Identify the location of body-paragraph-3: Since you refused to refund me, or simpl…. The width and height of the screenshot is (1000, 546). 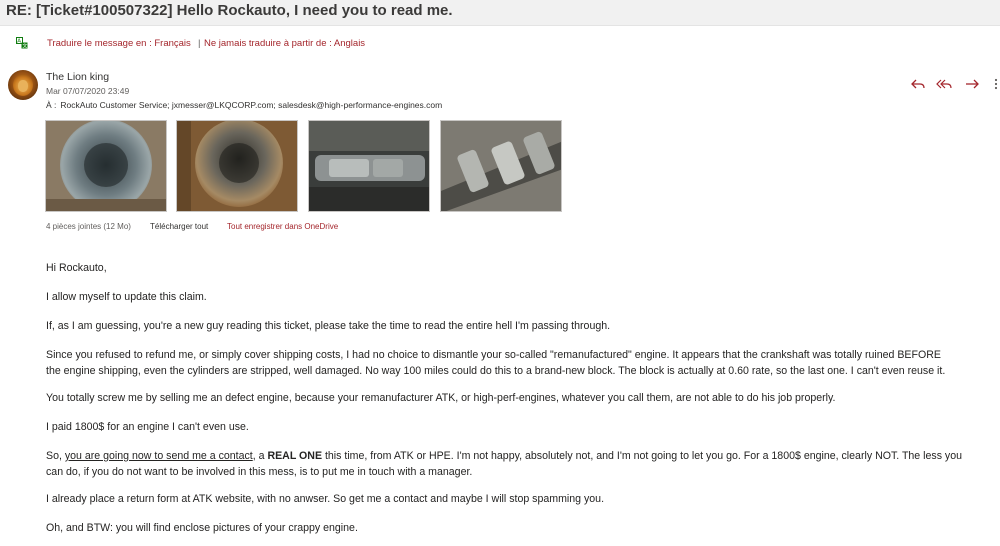
(521, 363).